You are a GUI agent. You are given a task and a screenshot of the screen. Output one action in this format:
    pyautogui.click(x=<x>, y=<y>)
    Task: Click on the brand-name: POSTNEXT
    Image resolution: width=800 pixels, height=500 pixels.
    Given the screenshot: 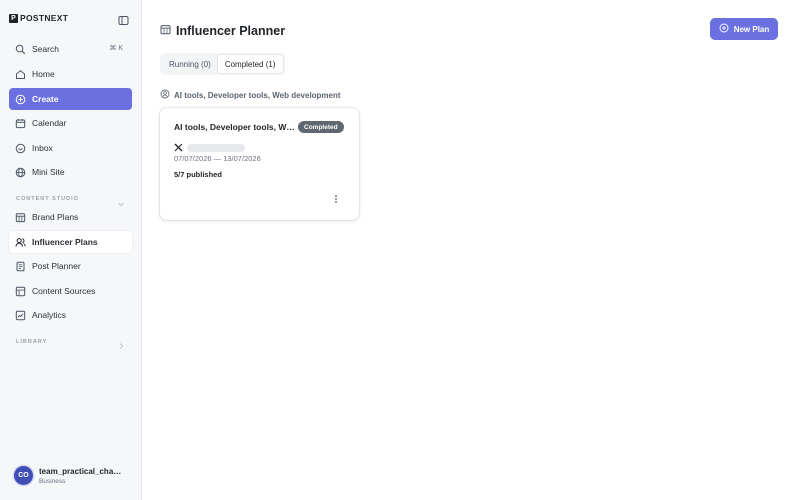 What is the action you would take?
    pyautogui.click(x=44, y=18)
    